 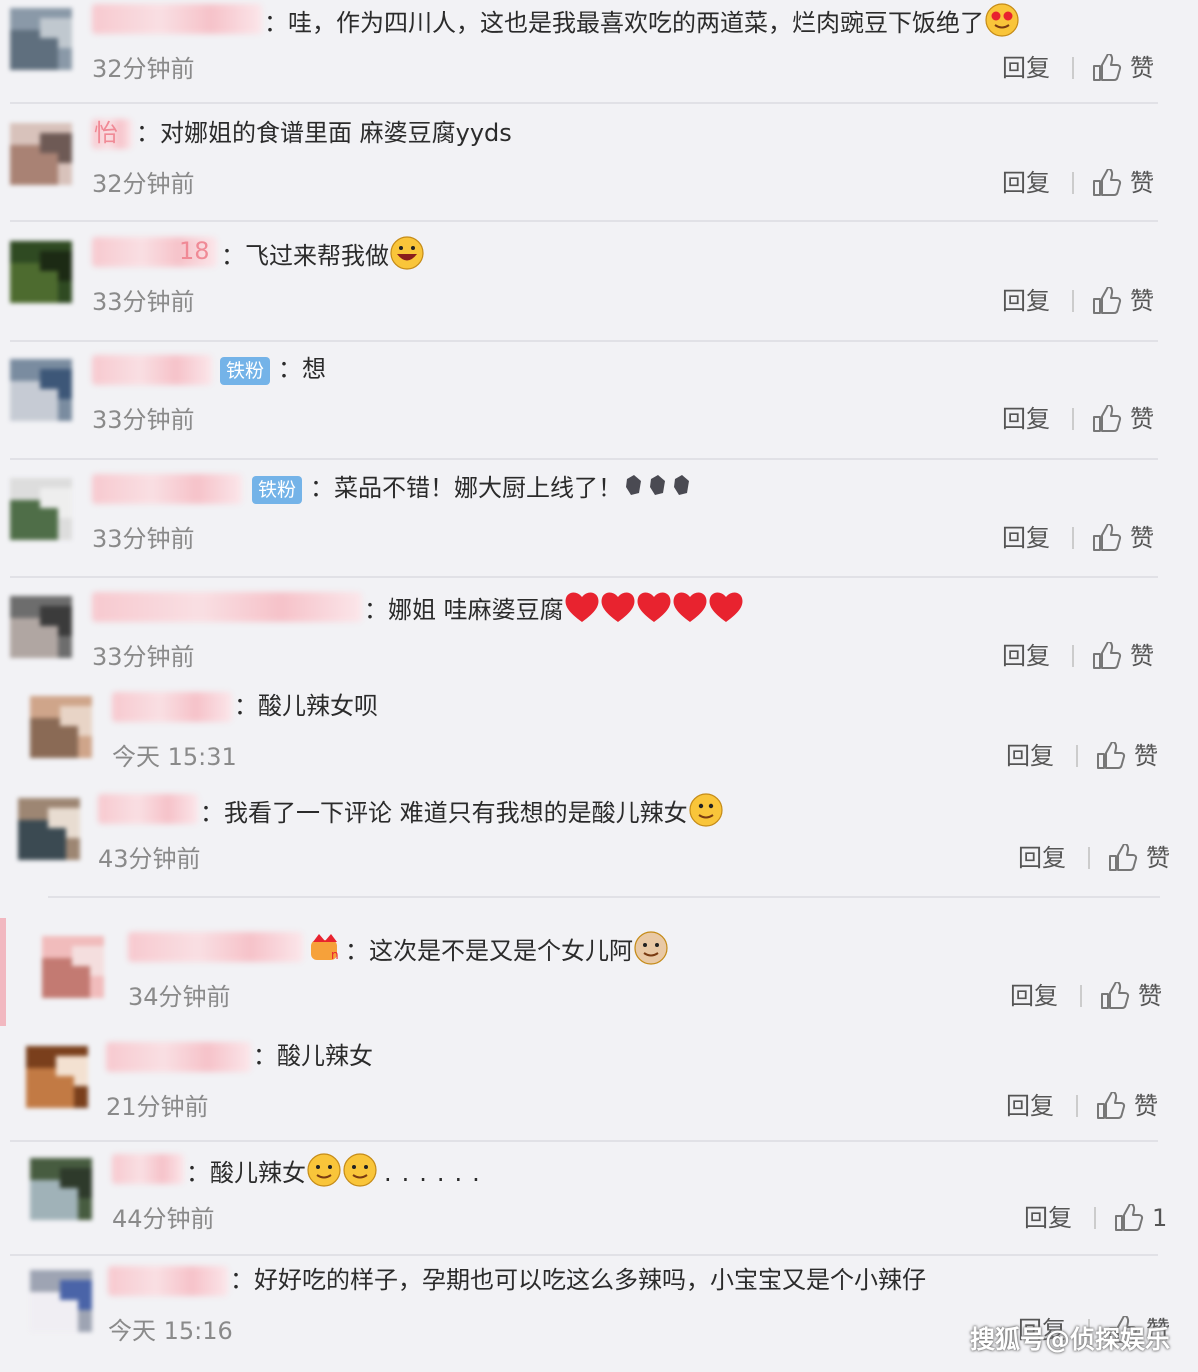 I want to click on comment-timestamp: 21分钟前, so click(x=157, y=1107).